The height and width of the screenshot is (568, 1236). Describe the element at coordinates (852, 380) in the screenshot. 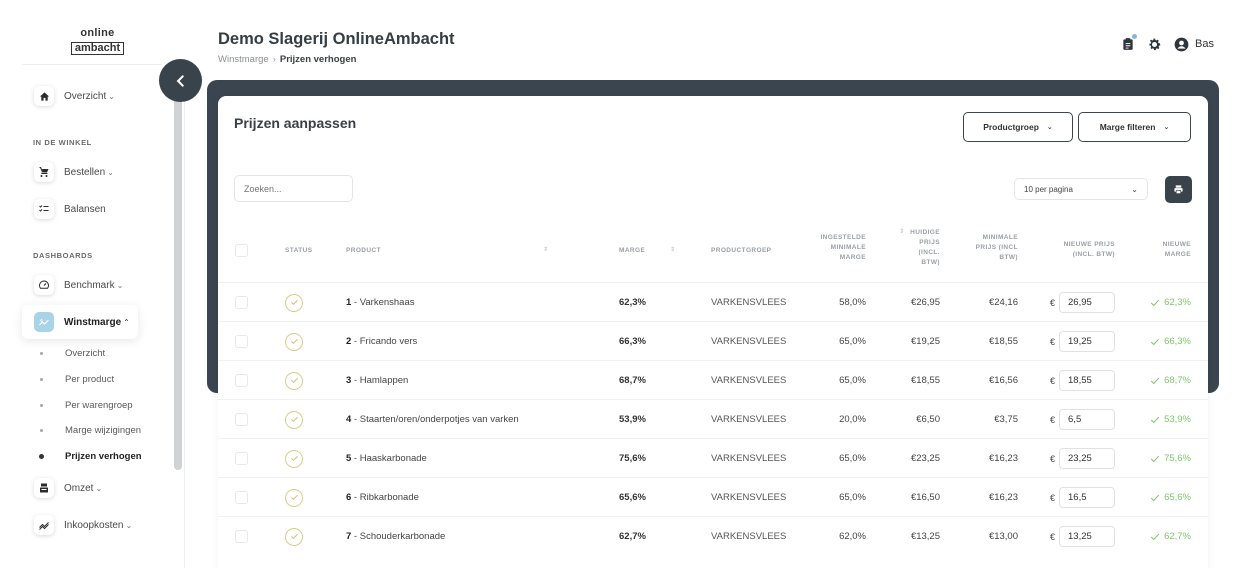

I see `min-marge-cell: 65,0%` at that location.